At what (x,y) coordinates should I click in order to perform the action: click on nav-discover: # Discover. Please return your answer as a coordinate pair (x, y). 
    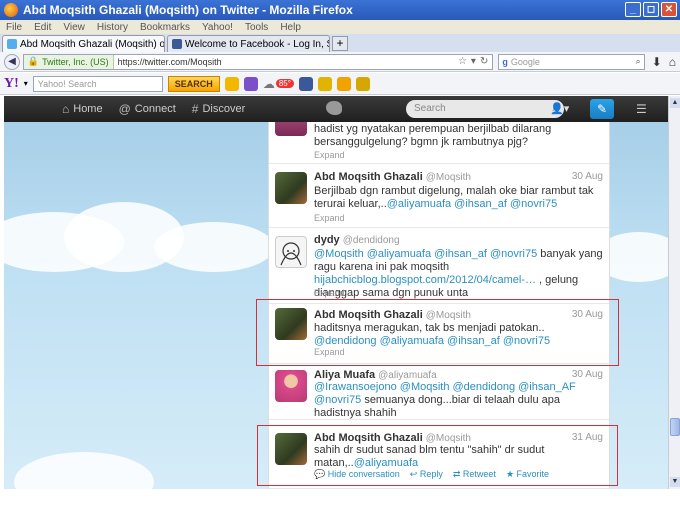
    Looking at the image, I should click on (218, 109).